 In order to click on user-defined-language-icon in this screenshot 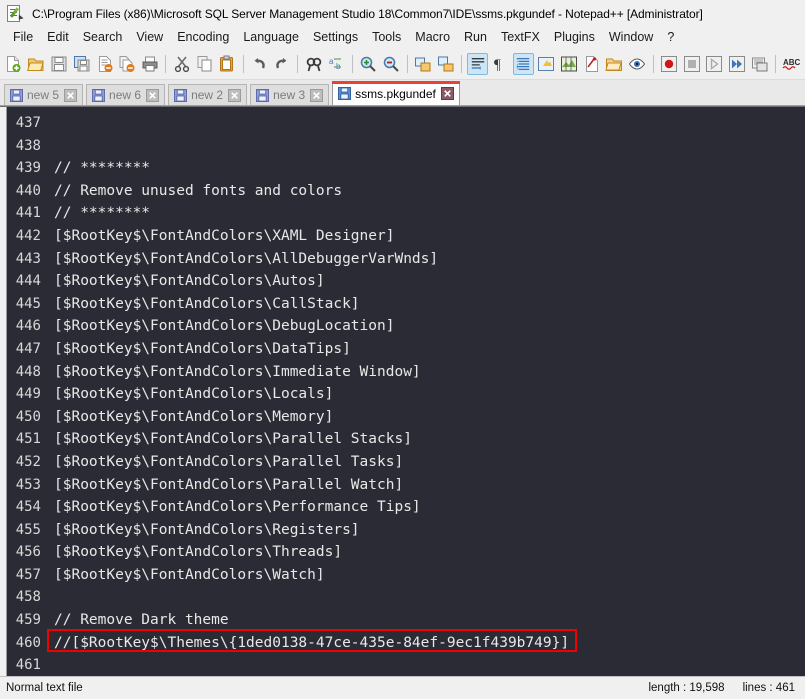, I will do `click(546, 64)`.